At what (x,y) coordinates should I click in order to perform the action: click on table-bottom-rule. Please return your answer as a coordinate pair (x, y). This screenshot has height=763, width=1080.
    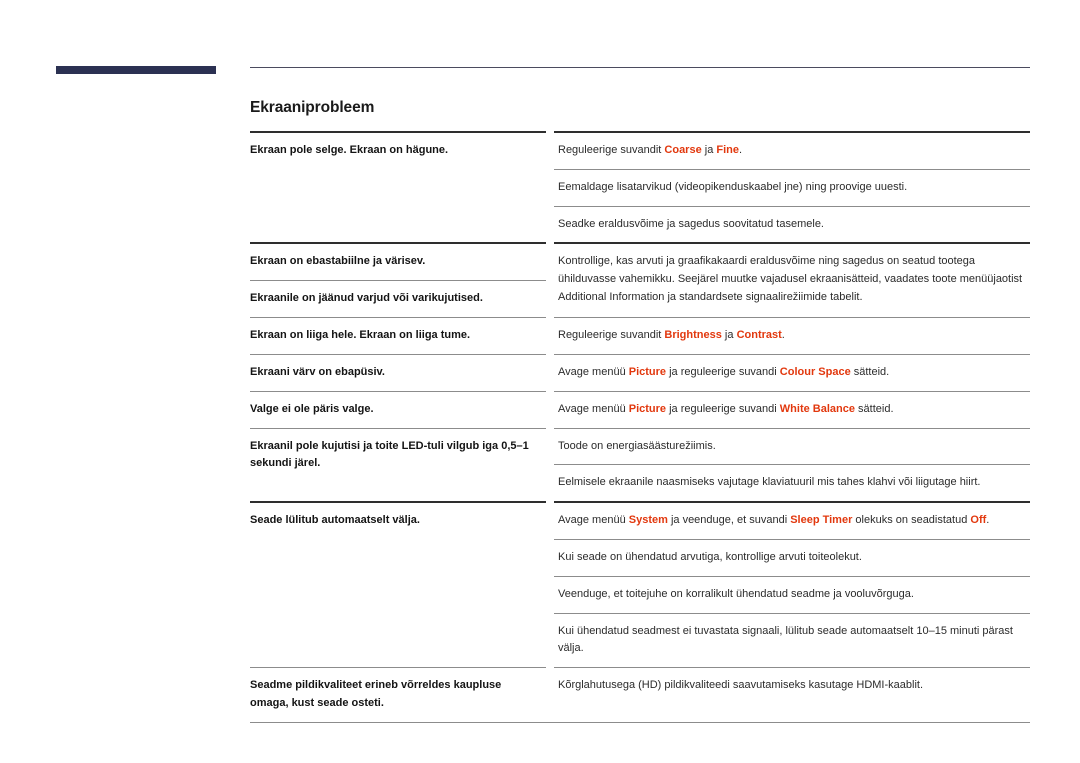
    Looking at the image, I should click on (640, 722).